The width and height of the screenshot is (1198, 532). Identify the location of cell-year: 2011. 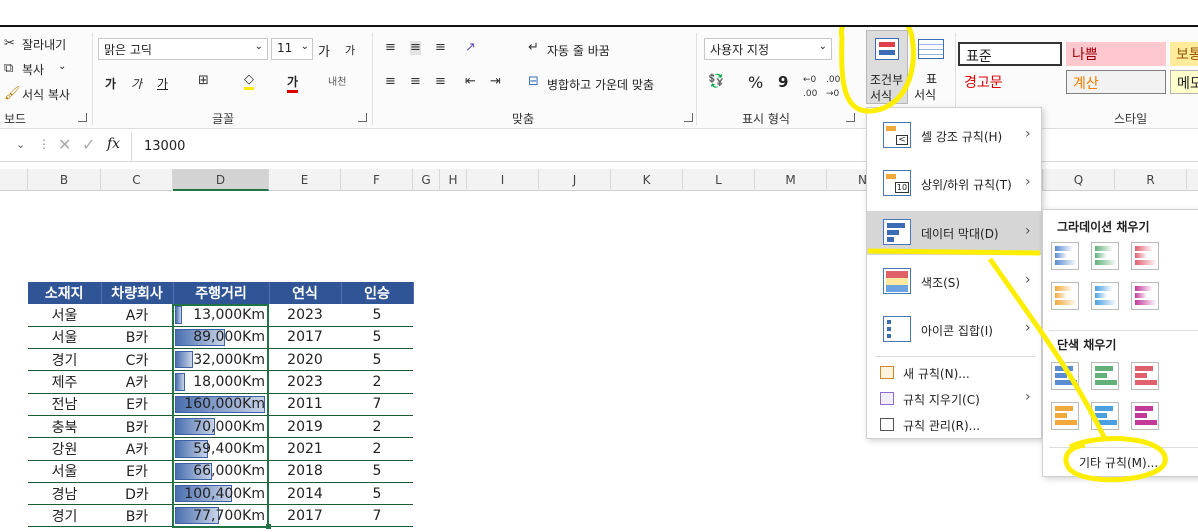
(305, 404).